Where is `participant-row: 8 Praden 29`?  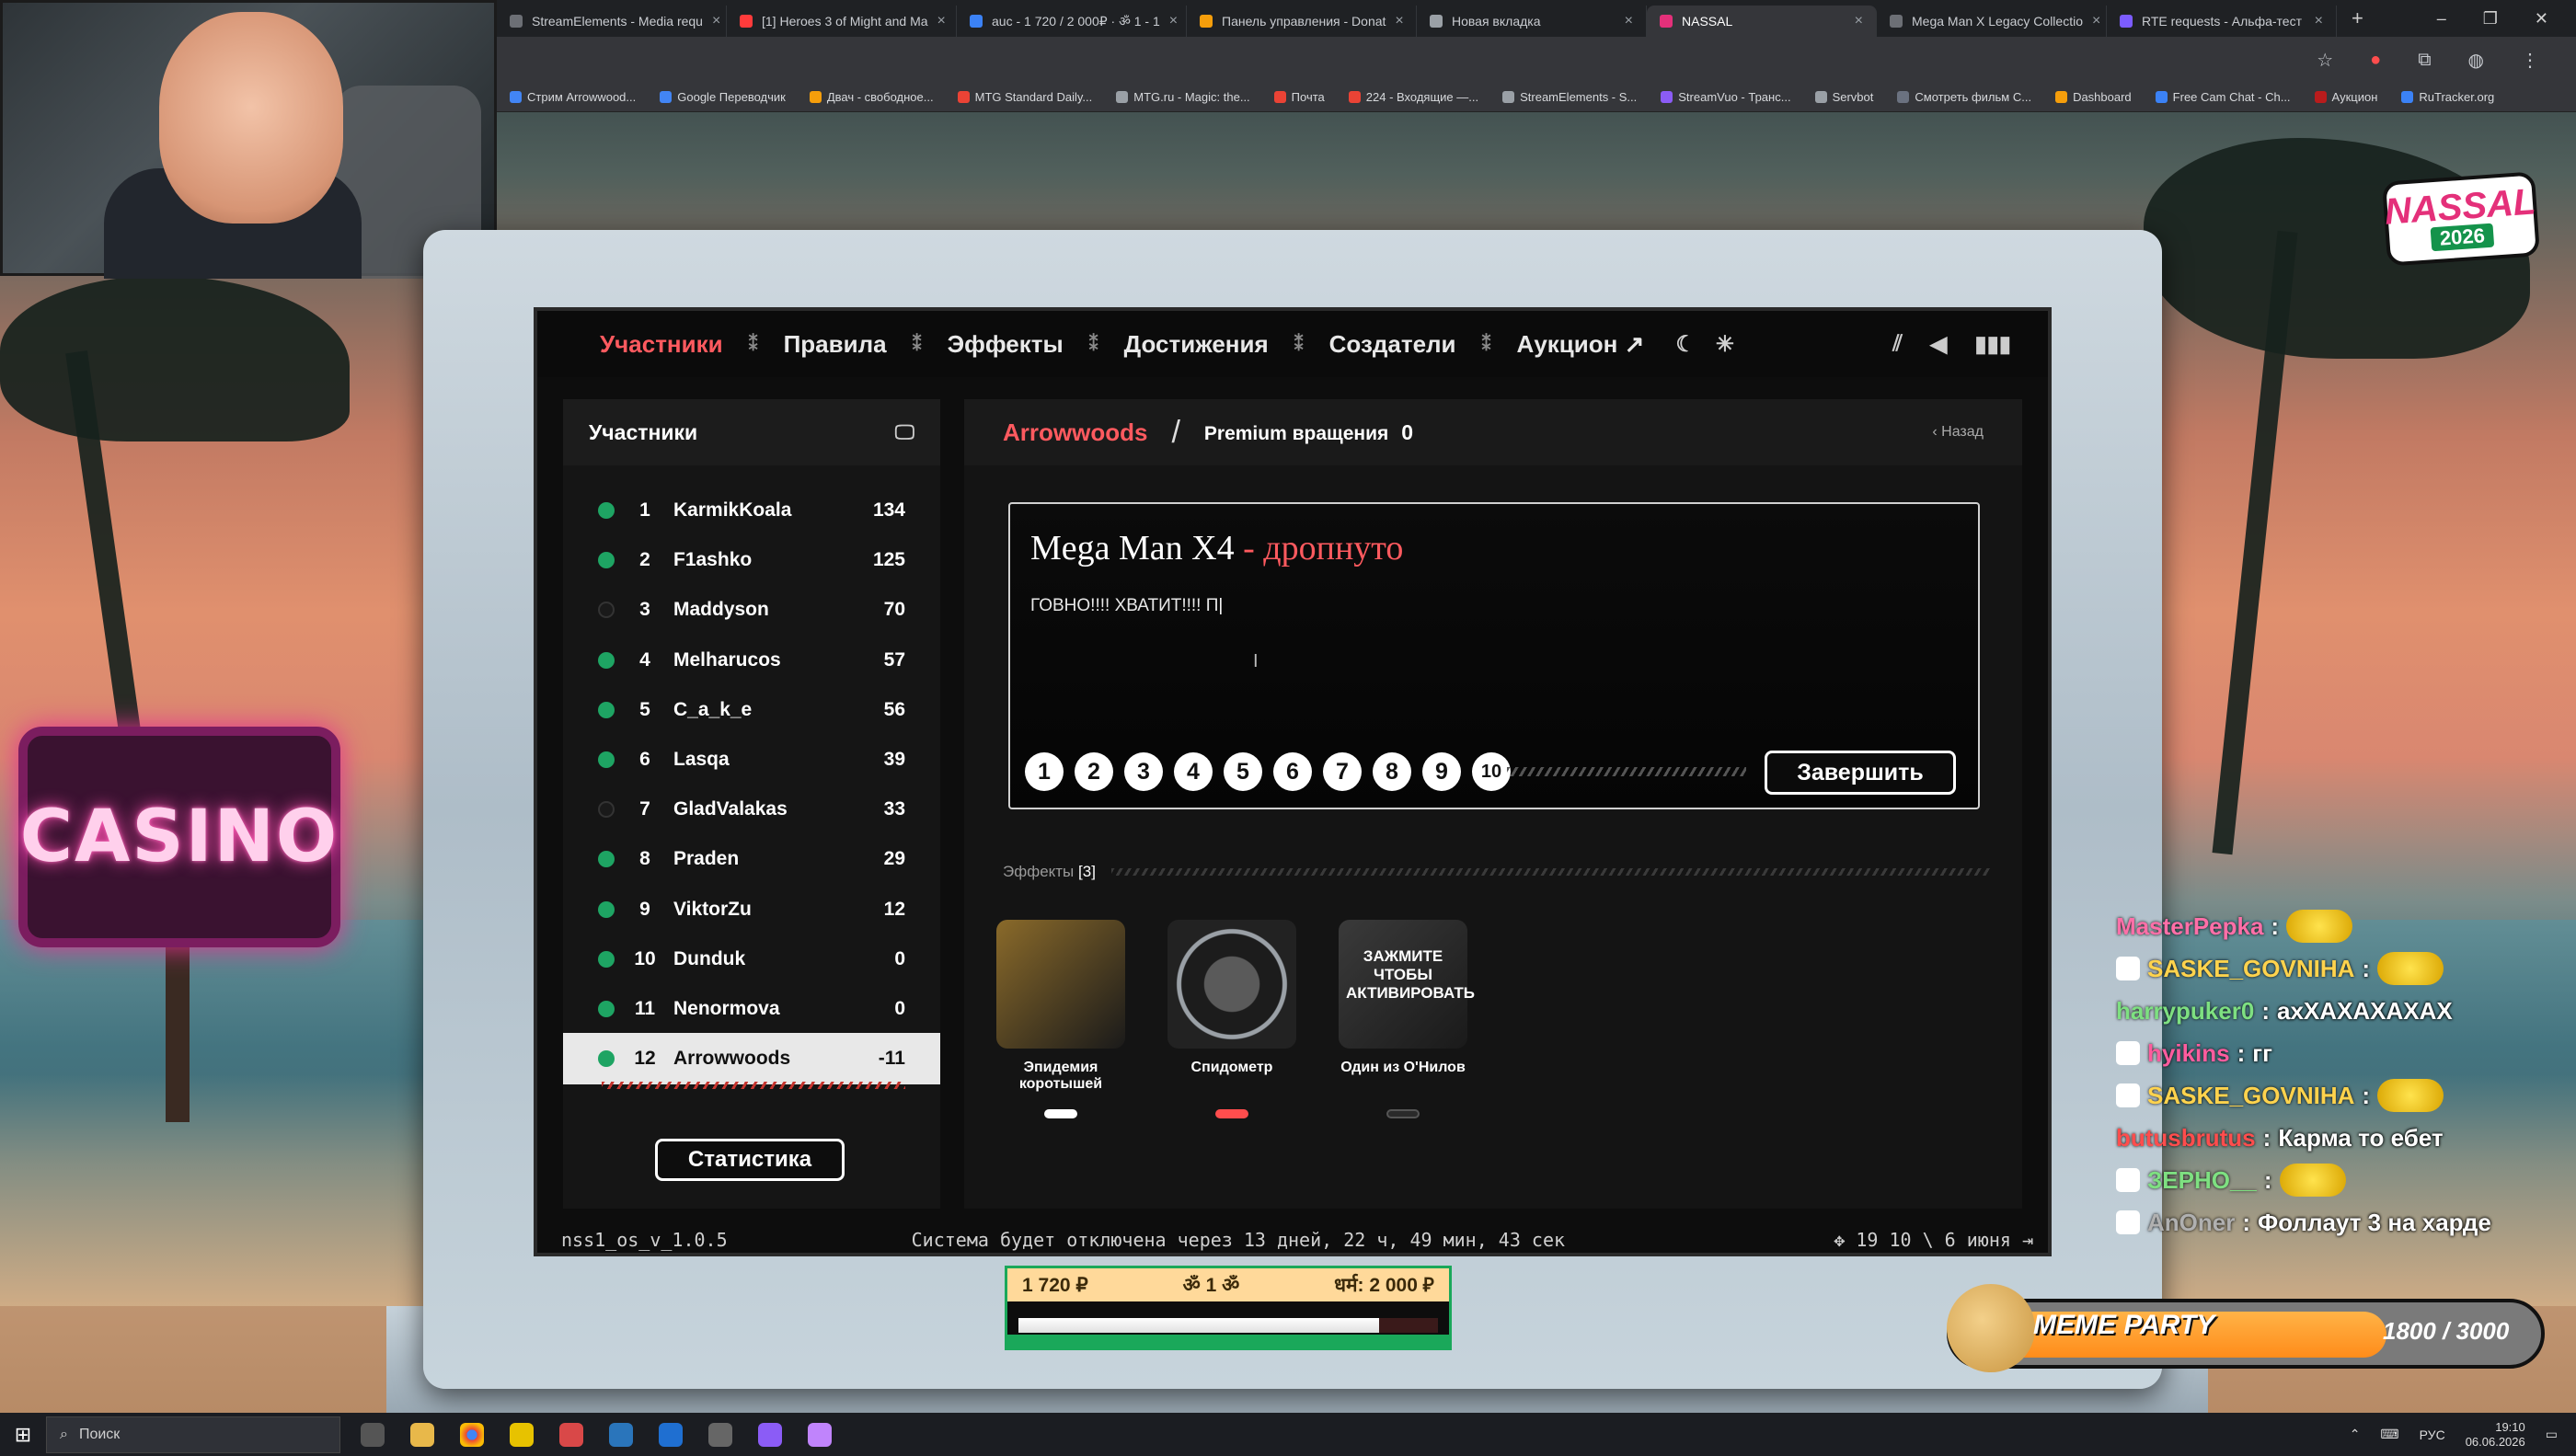
participant-row: 8 Praden 29 is located at coordinates (751, 859).